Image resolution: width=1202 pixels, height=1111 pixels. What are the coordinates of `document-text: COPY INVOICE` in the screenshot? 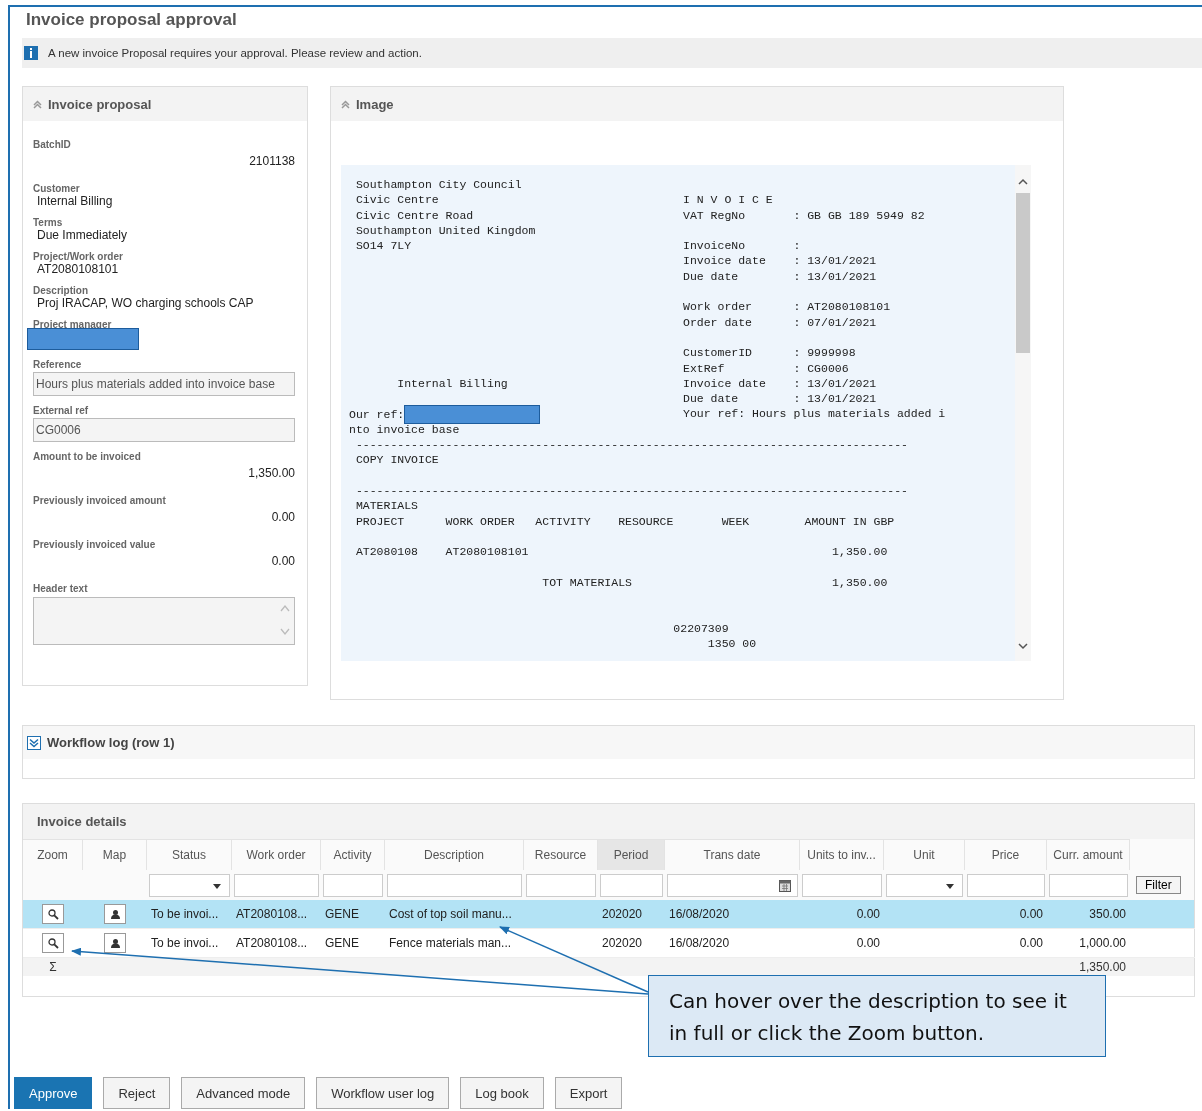 It's located at (396, 460).